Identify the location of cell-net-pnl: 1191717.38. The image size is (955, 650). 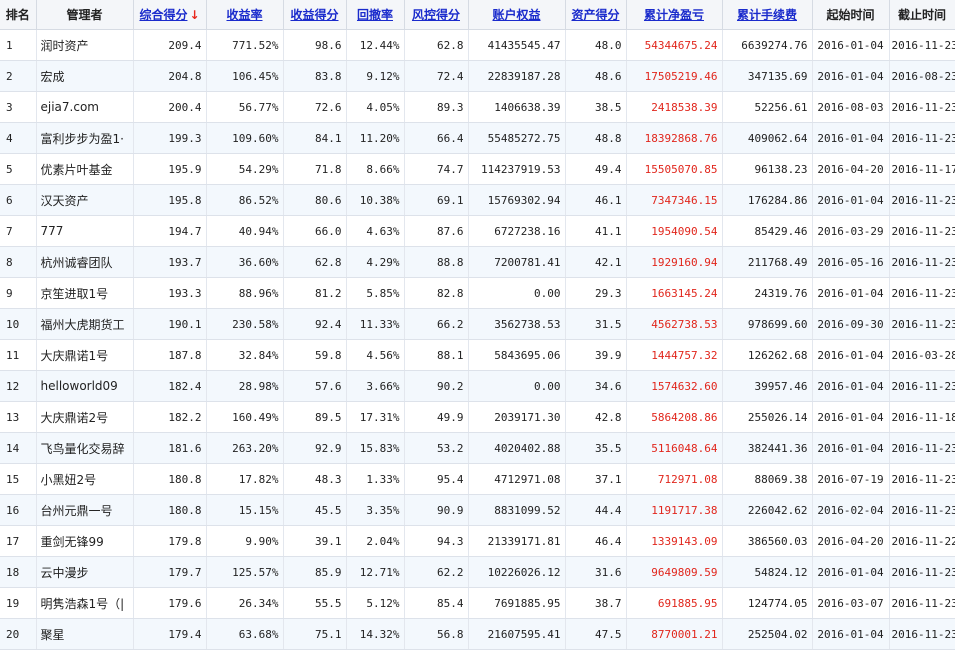
(674, 510).